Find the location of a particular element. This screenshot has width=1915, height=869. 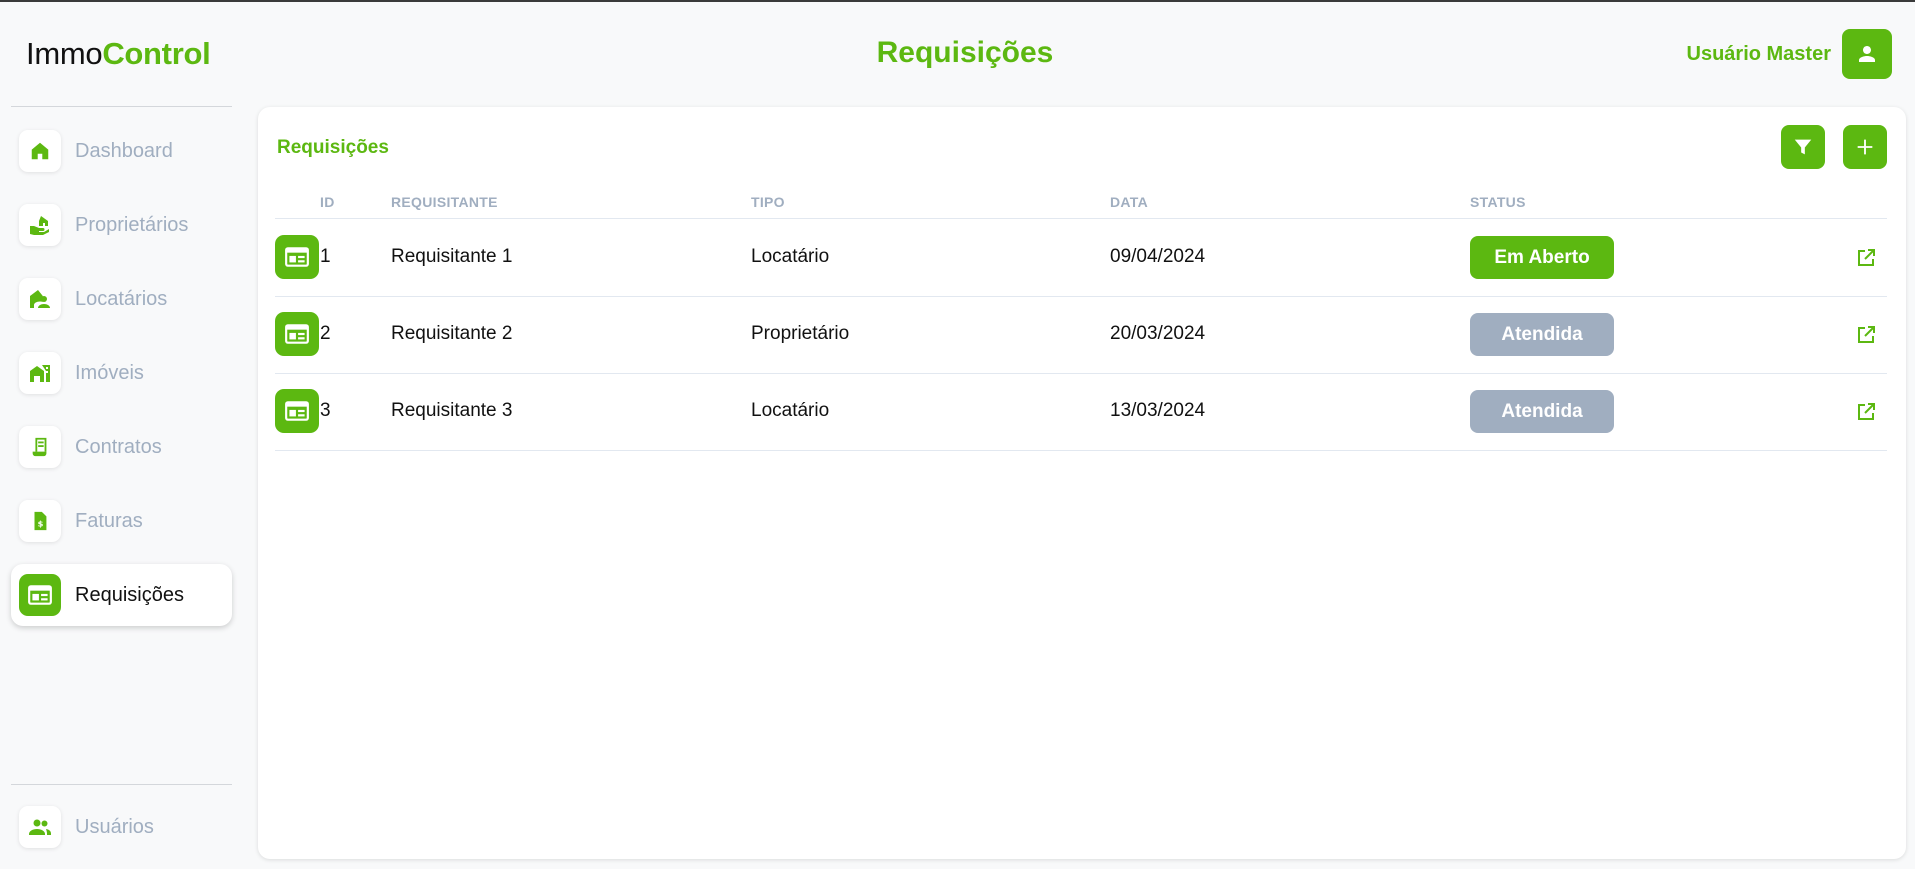

cell-requisitante: Requisitante 2 is located at coordinates (452, 333).